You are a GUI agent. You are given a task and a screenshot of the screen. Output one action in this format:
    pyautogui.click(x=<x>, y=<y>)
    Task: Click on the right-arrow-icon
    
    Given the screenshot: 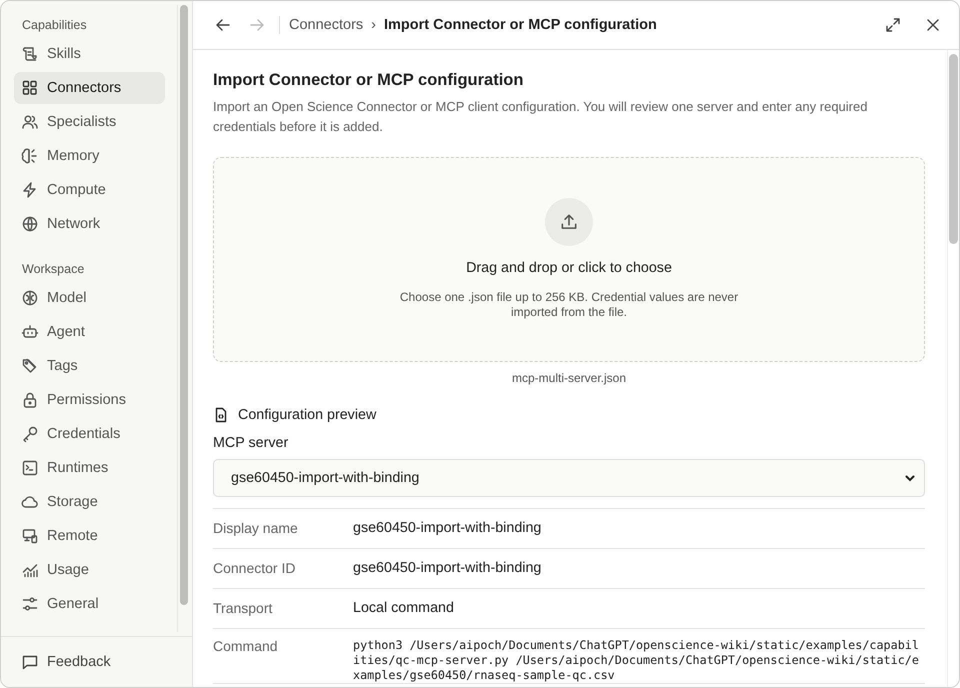 What is the action you would take?
    pyautogui.click(x=257, y=25)
    